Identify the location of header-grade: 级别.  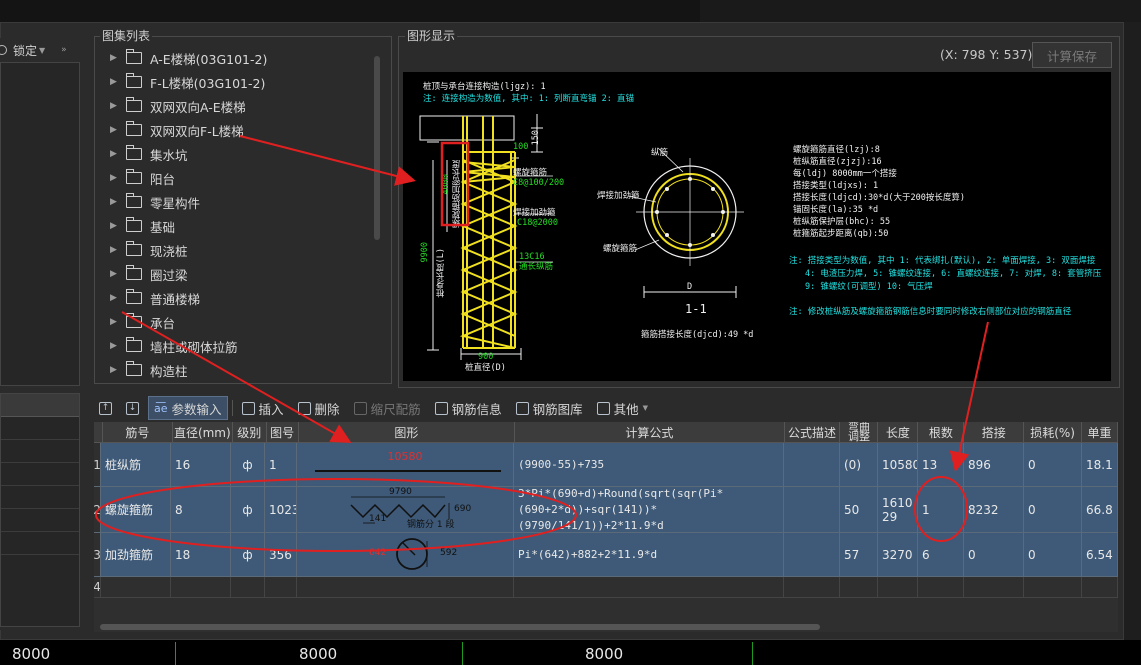
(249, 432).